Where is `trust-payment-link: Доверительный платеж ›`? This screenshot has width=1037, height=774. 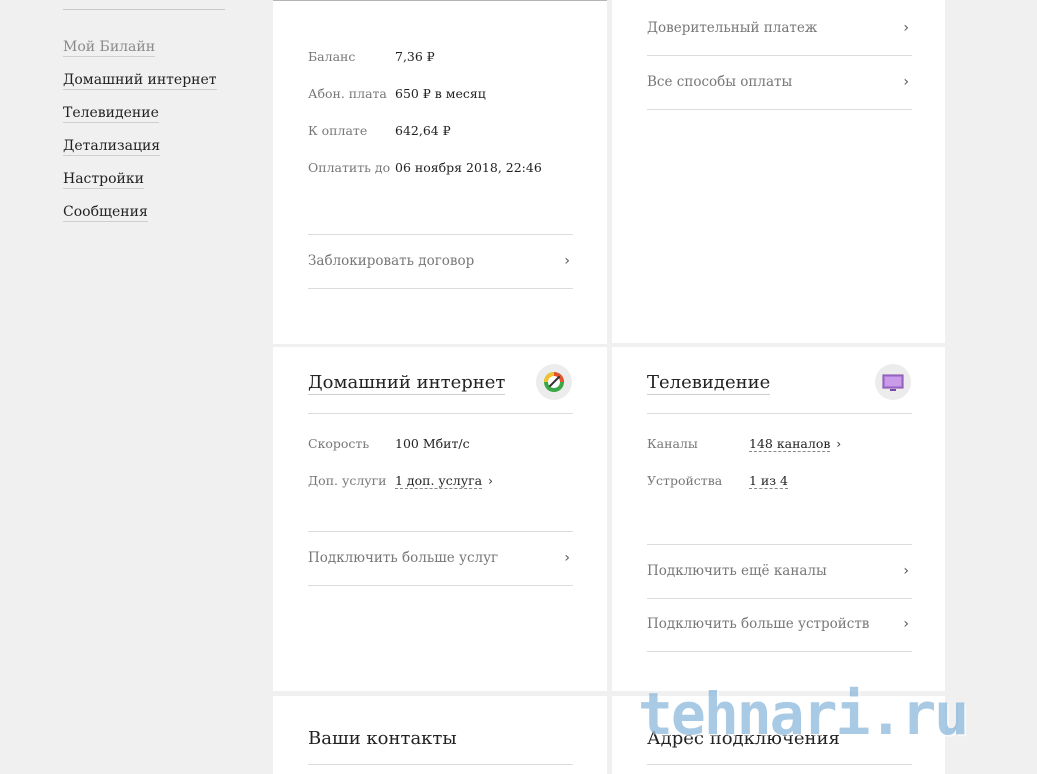 trust-payment-link: Доверительный платеж › is located at coordinates (779, 29).